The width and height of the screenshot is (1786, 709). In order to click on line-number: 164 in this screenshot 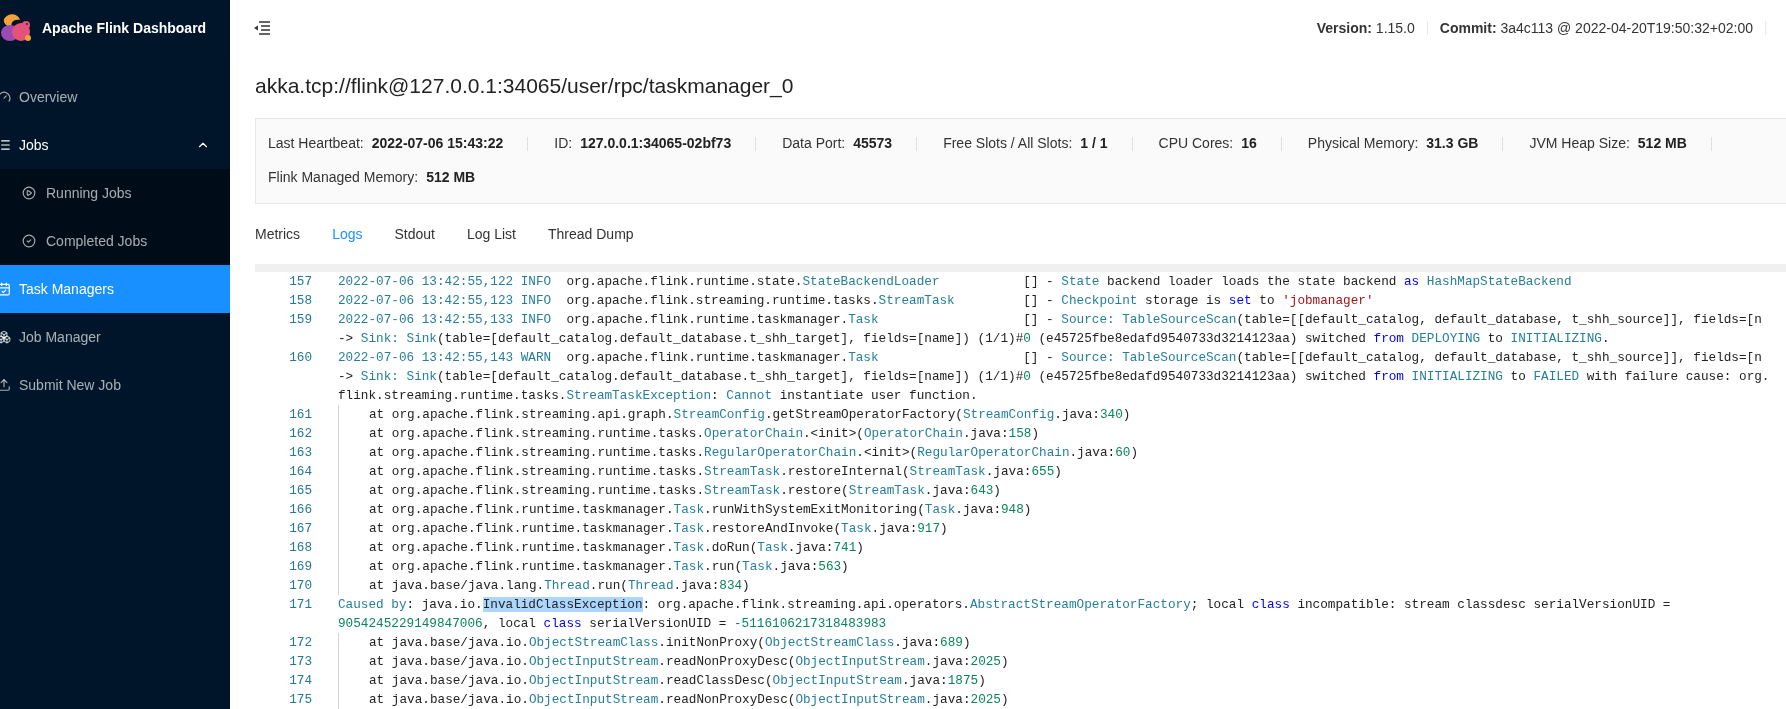, I will do `click(300, 471)`.